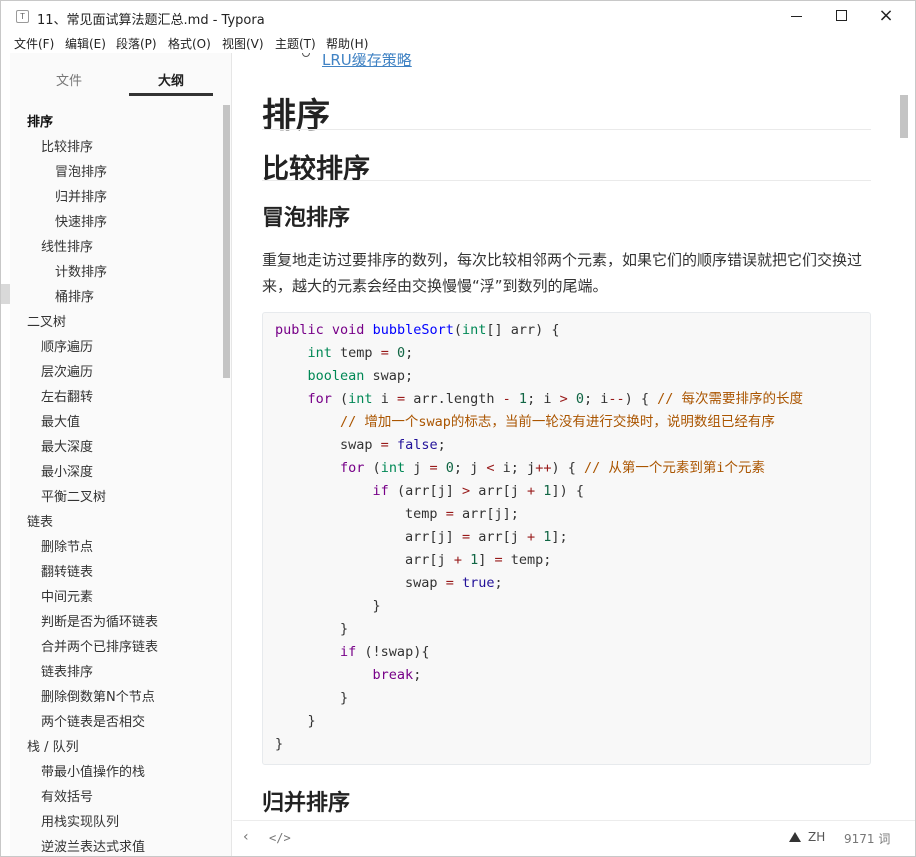 The height and width of the screenshot is (857, 916). Describe the element at coordinates (67, 797) in the screenshot. I see `outline-item: 有效括号` at that location.